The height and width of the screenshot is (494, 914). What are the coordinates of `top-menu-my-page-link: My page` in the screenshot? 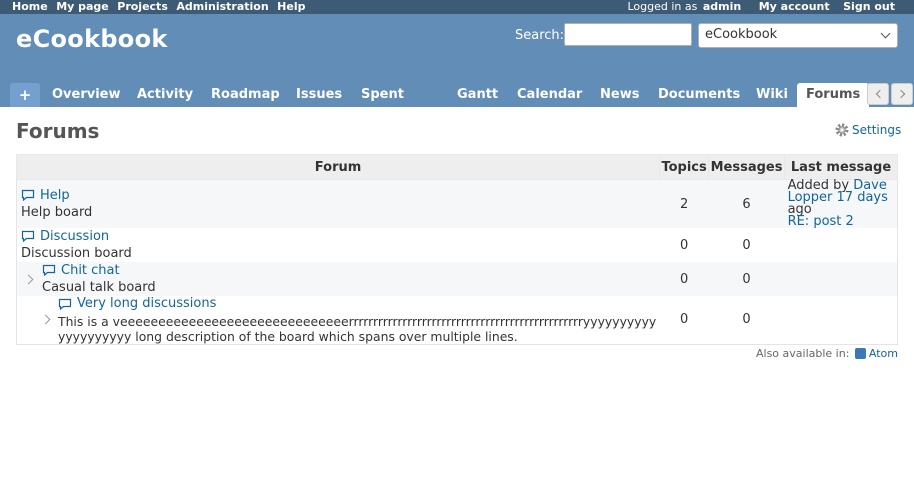 It's located at (82, 6).